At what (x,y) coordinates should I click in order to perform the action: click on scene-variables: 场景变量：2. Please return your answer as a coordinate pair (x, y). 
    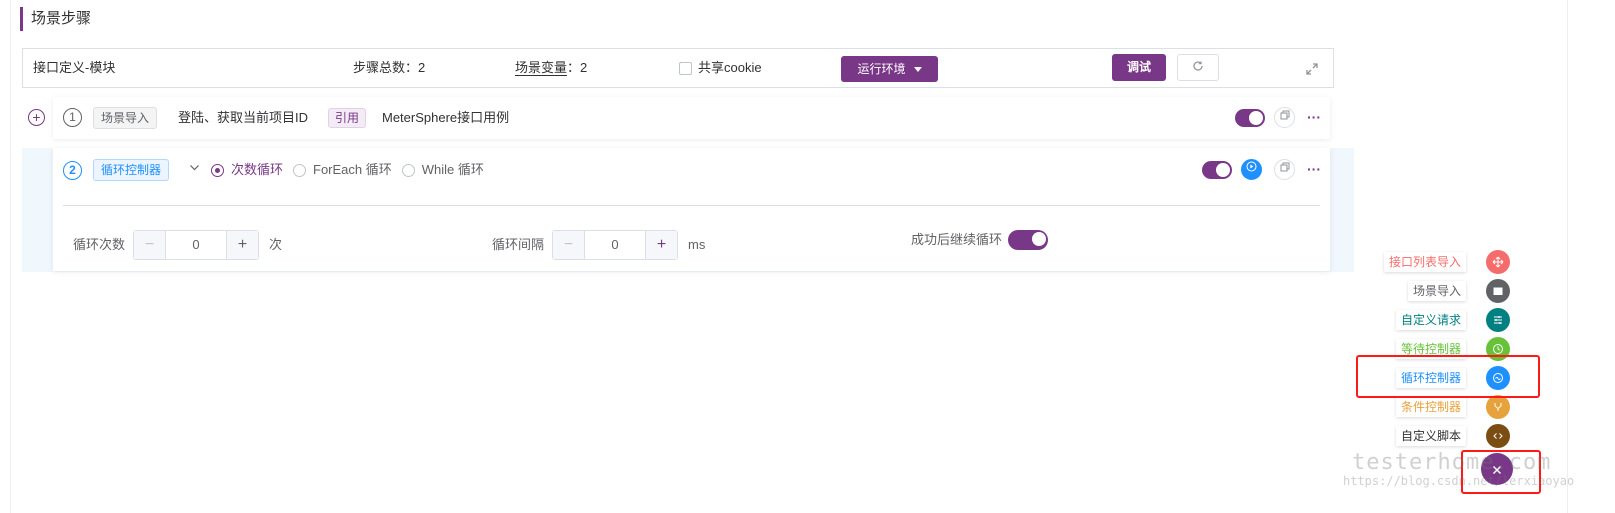
    Looking at the image, I should click on (551, 68).